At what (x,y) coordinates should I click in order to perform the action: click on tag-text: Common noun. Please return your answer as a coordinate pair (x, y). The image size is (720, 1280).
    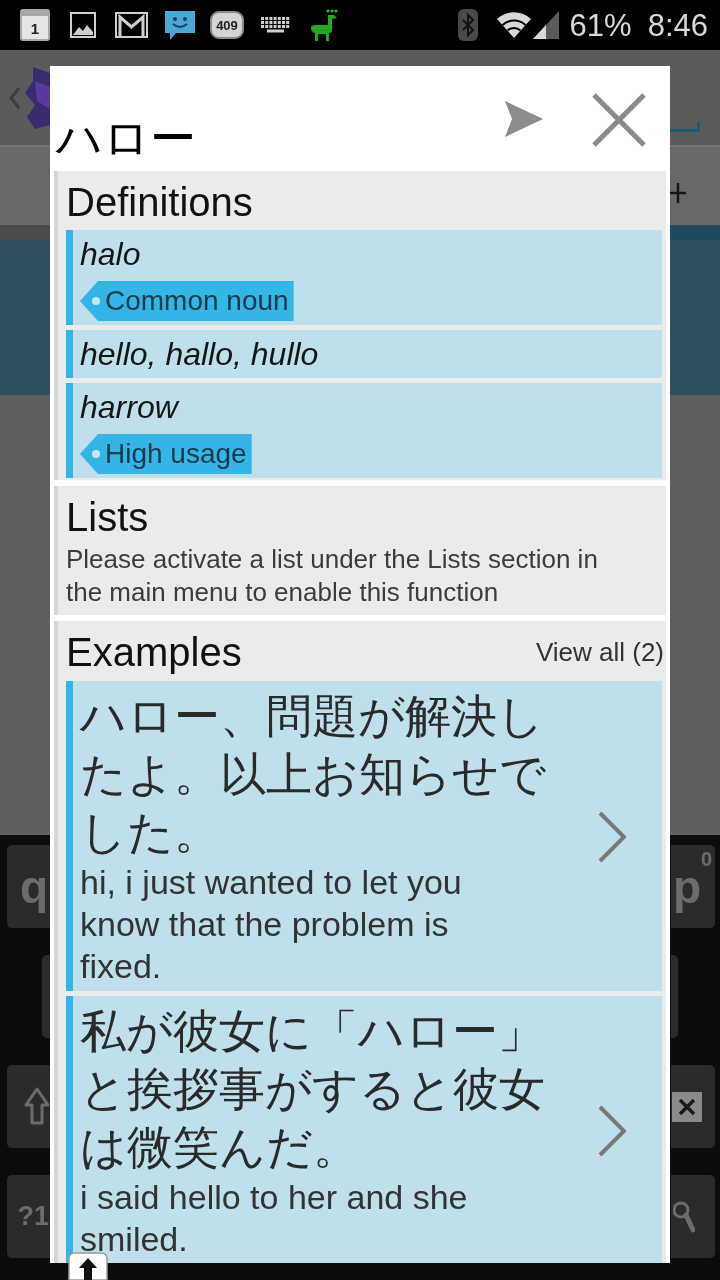
    Looking at the image, I should click on (197, 301).